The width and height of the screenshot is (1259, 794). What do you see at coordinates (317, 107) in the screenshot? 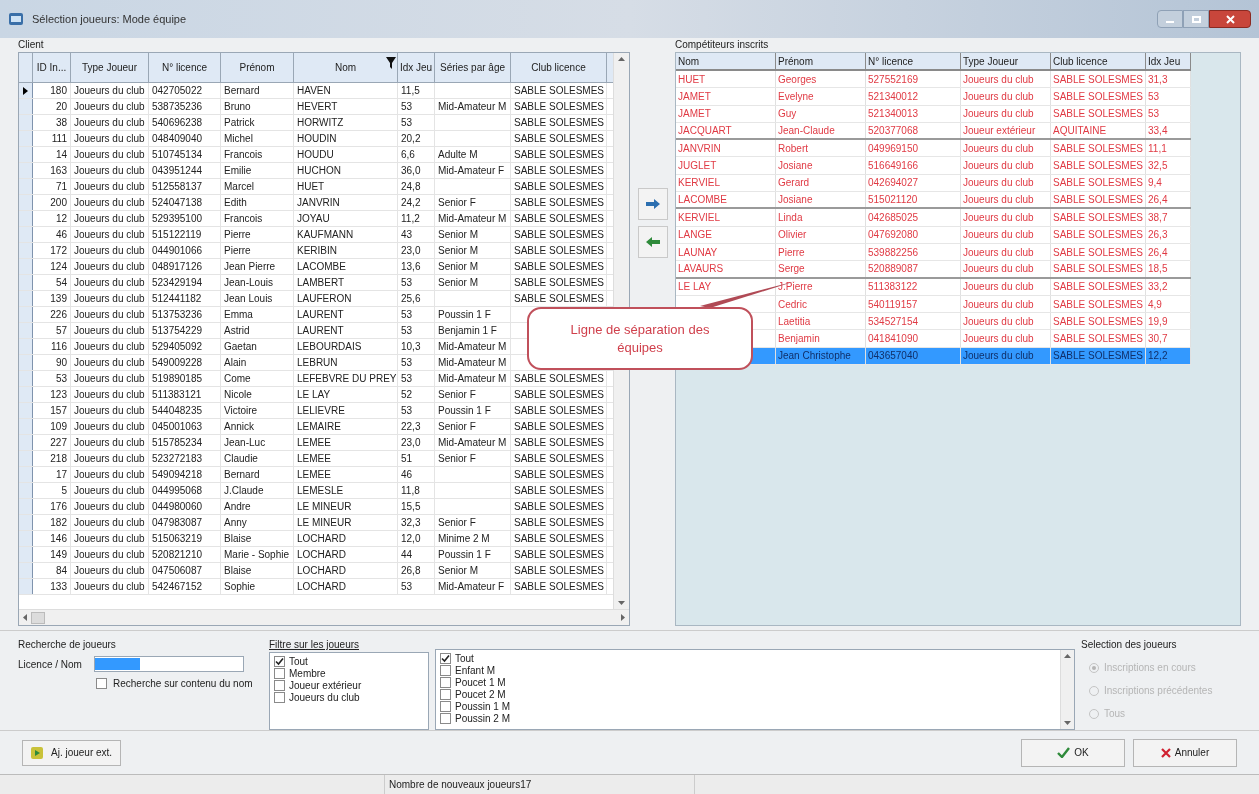
I see `table-cell-text: HEVERT` at bounding box center [317, 107].